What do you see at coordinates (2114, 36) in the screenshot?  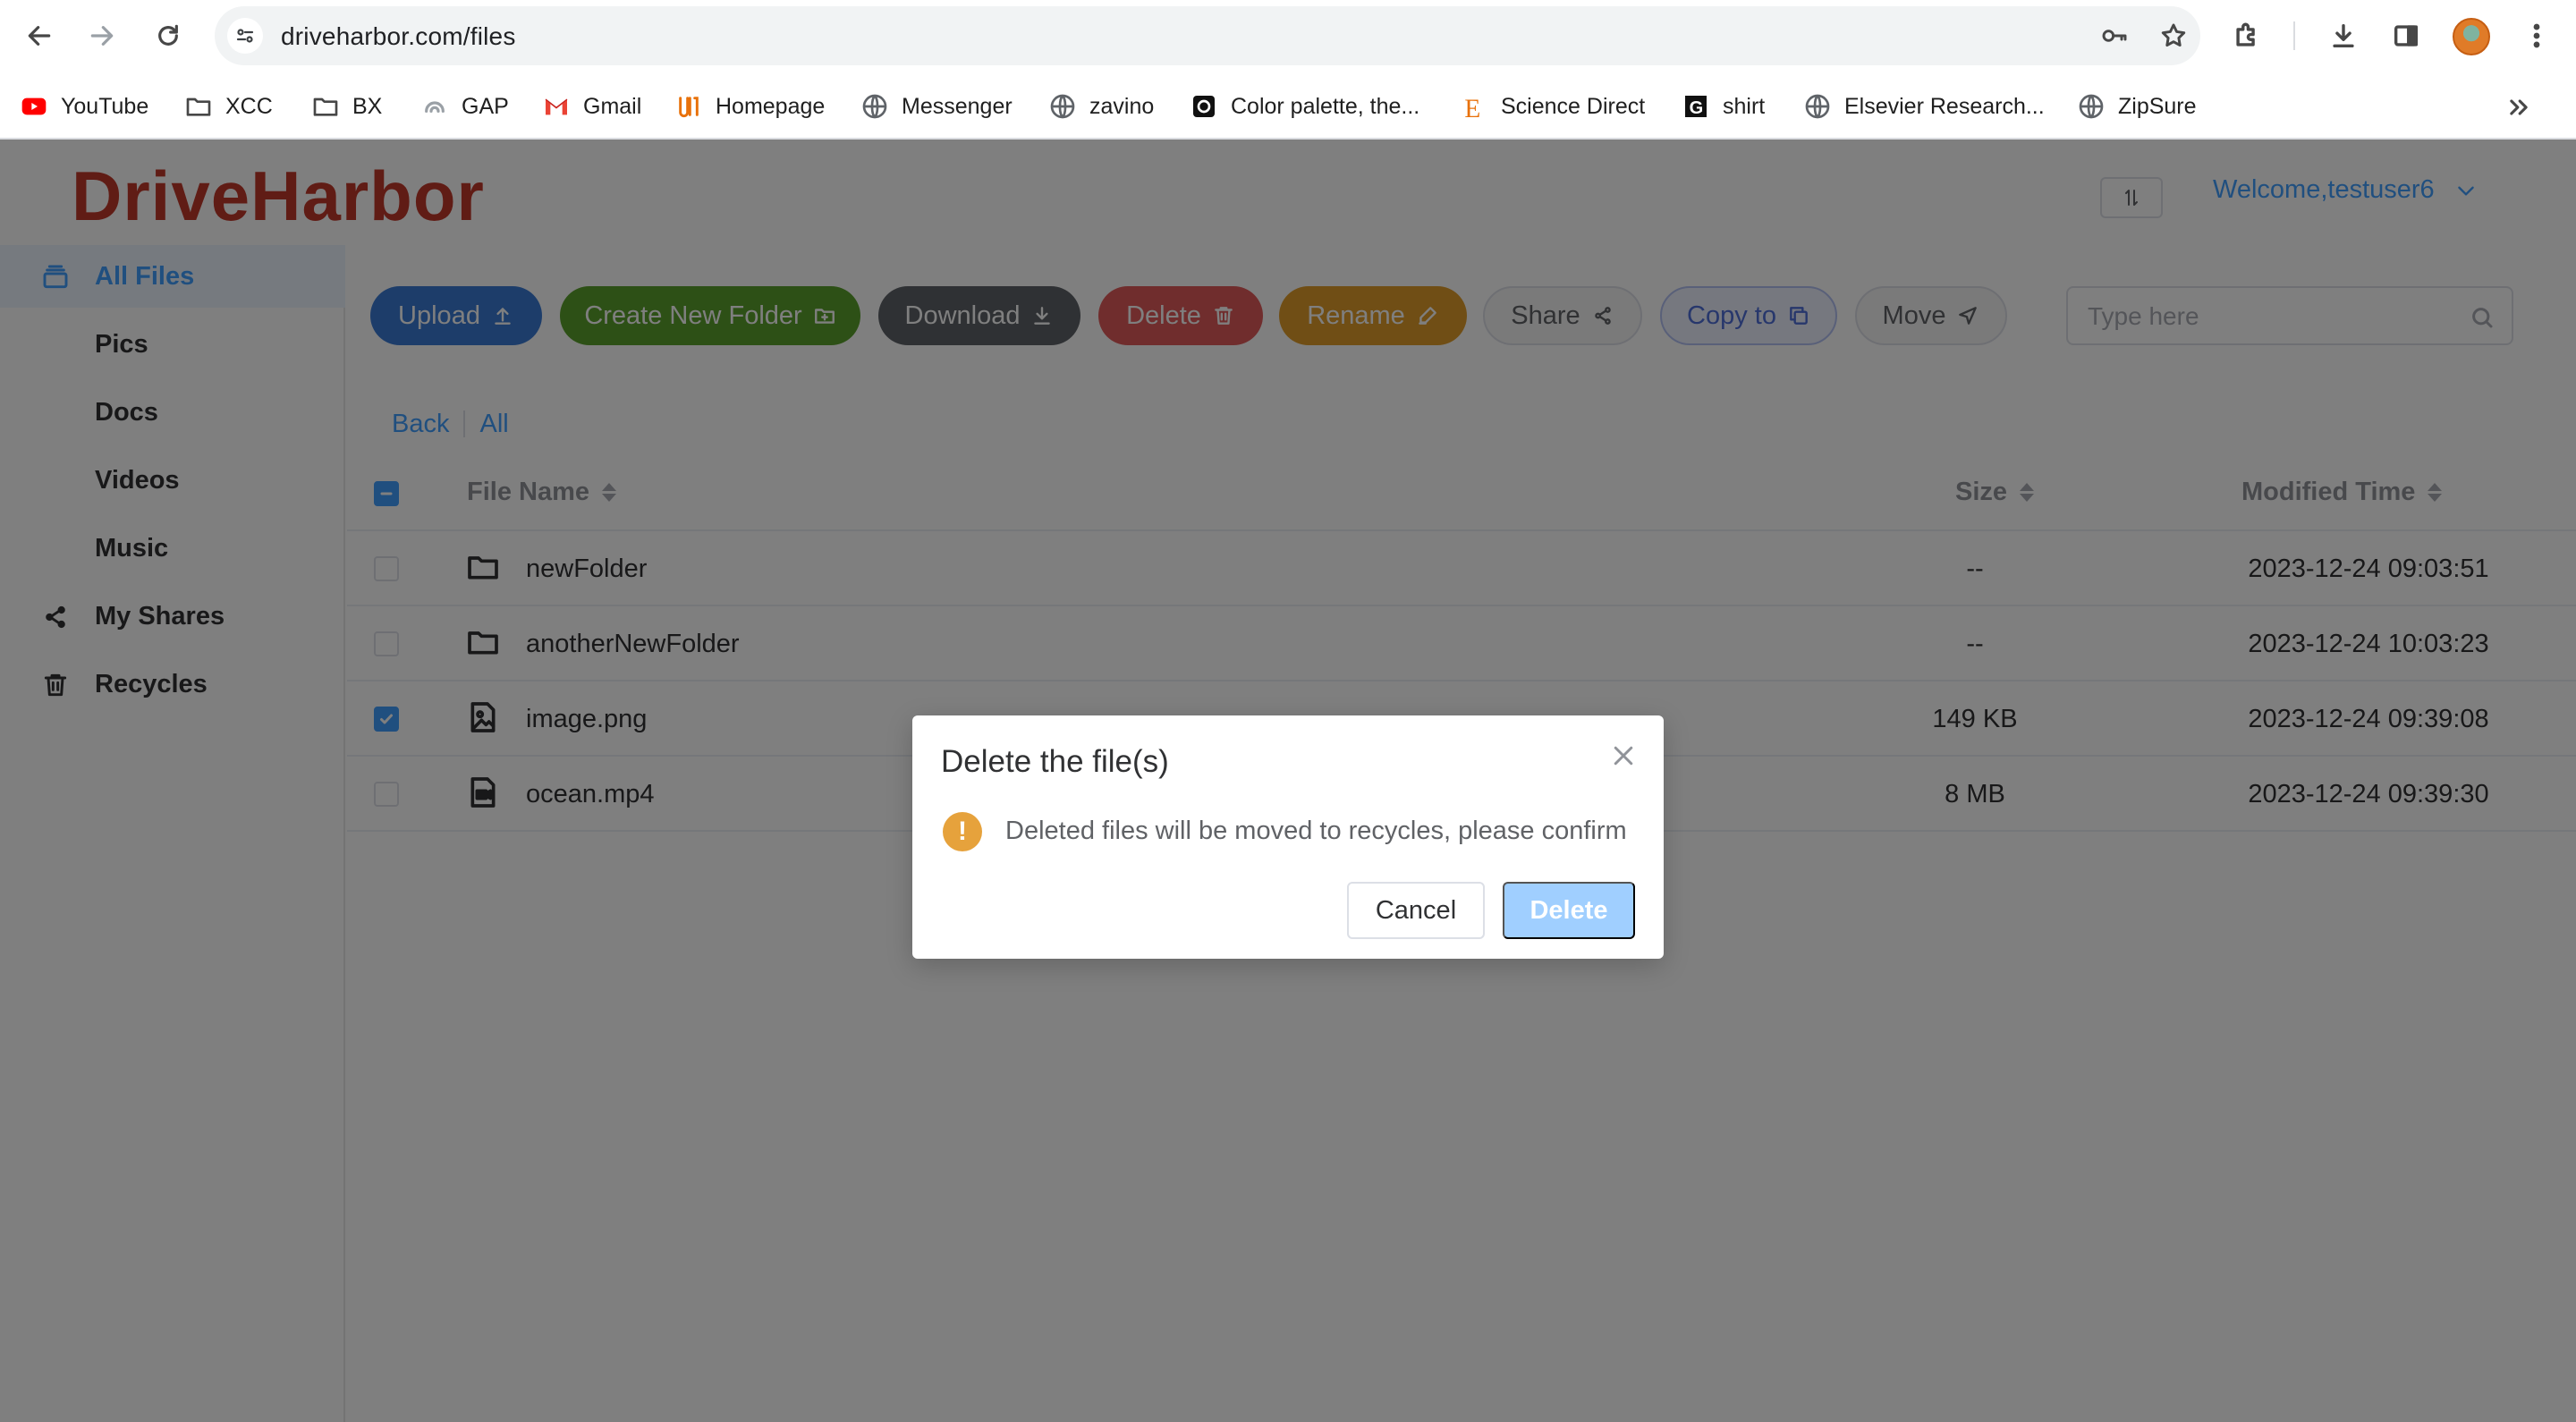 I see `password-key-icon` at bounding box center [2114, 36].